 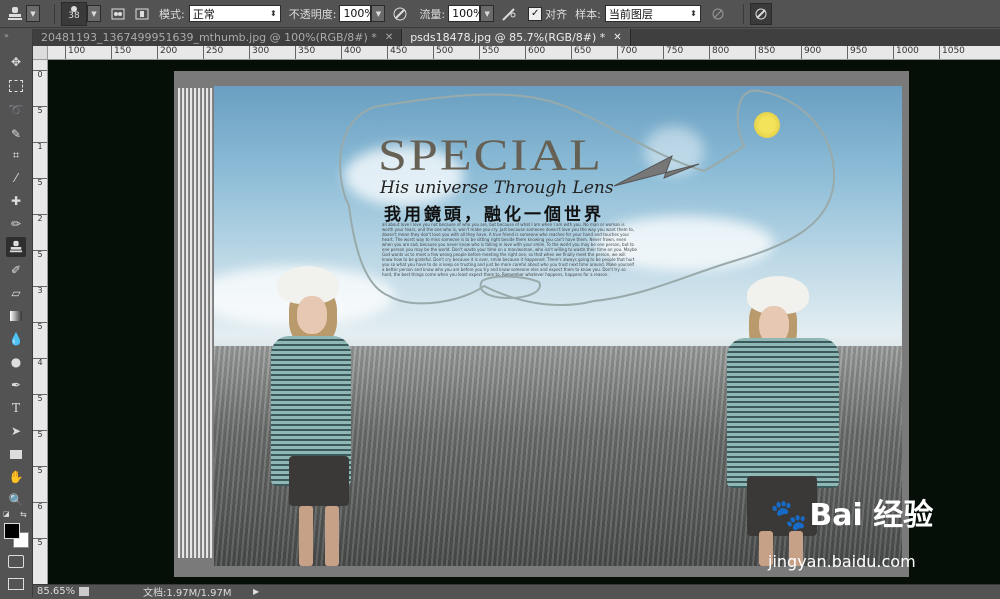 I want to click on zoom-level: 85.65%, so click(x=58, y=591).